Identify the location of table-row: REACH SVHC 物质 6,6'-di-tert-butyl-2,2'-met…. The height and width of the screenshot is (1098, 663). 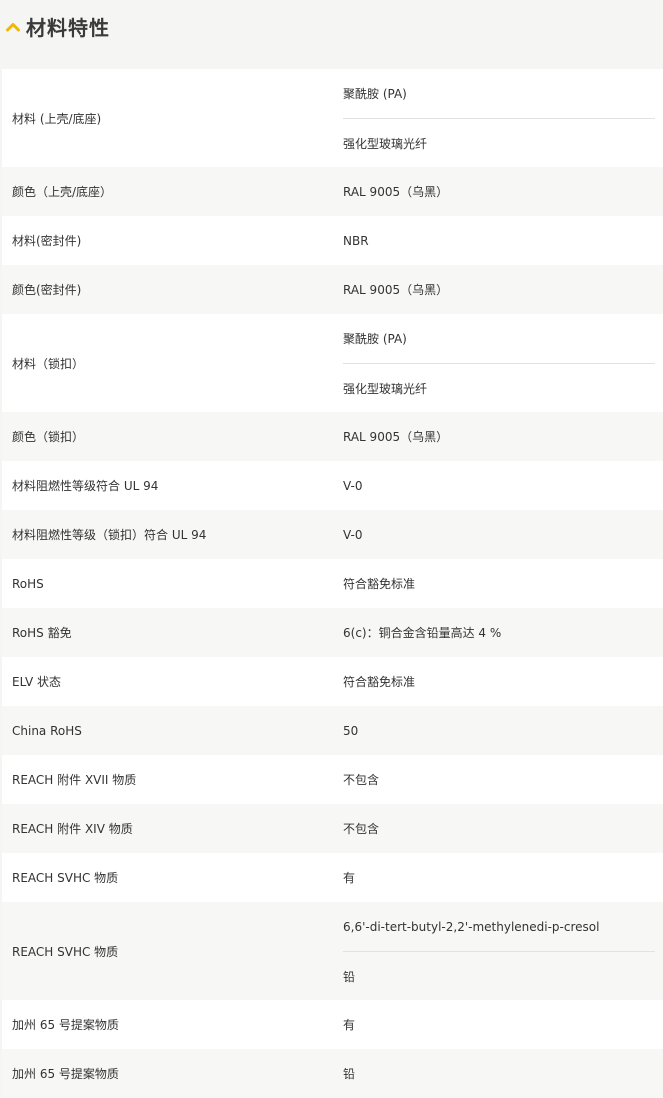
(332, 951).